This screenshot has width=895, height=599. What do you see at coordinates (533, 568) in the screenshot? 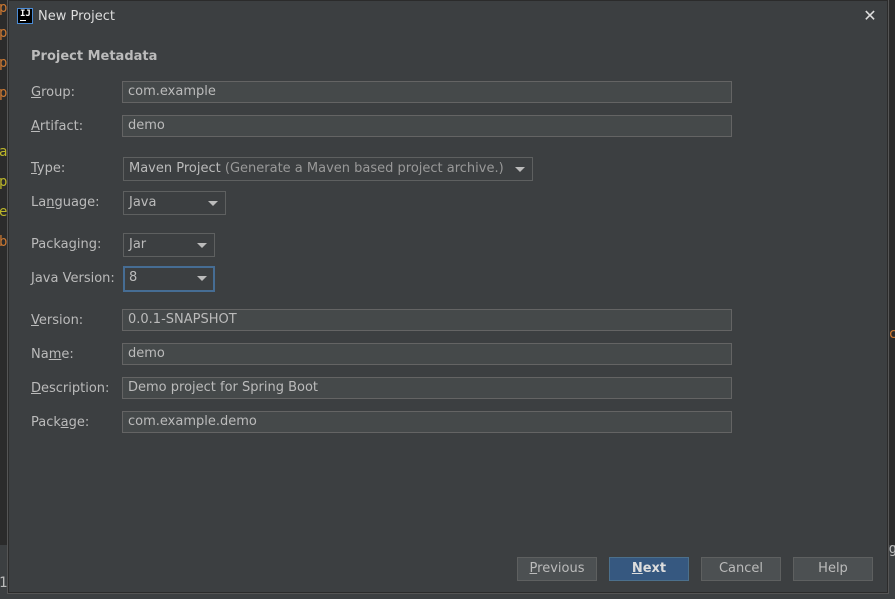
I see `mnemonic: P` at bounding box center [533, 568].